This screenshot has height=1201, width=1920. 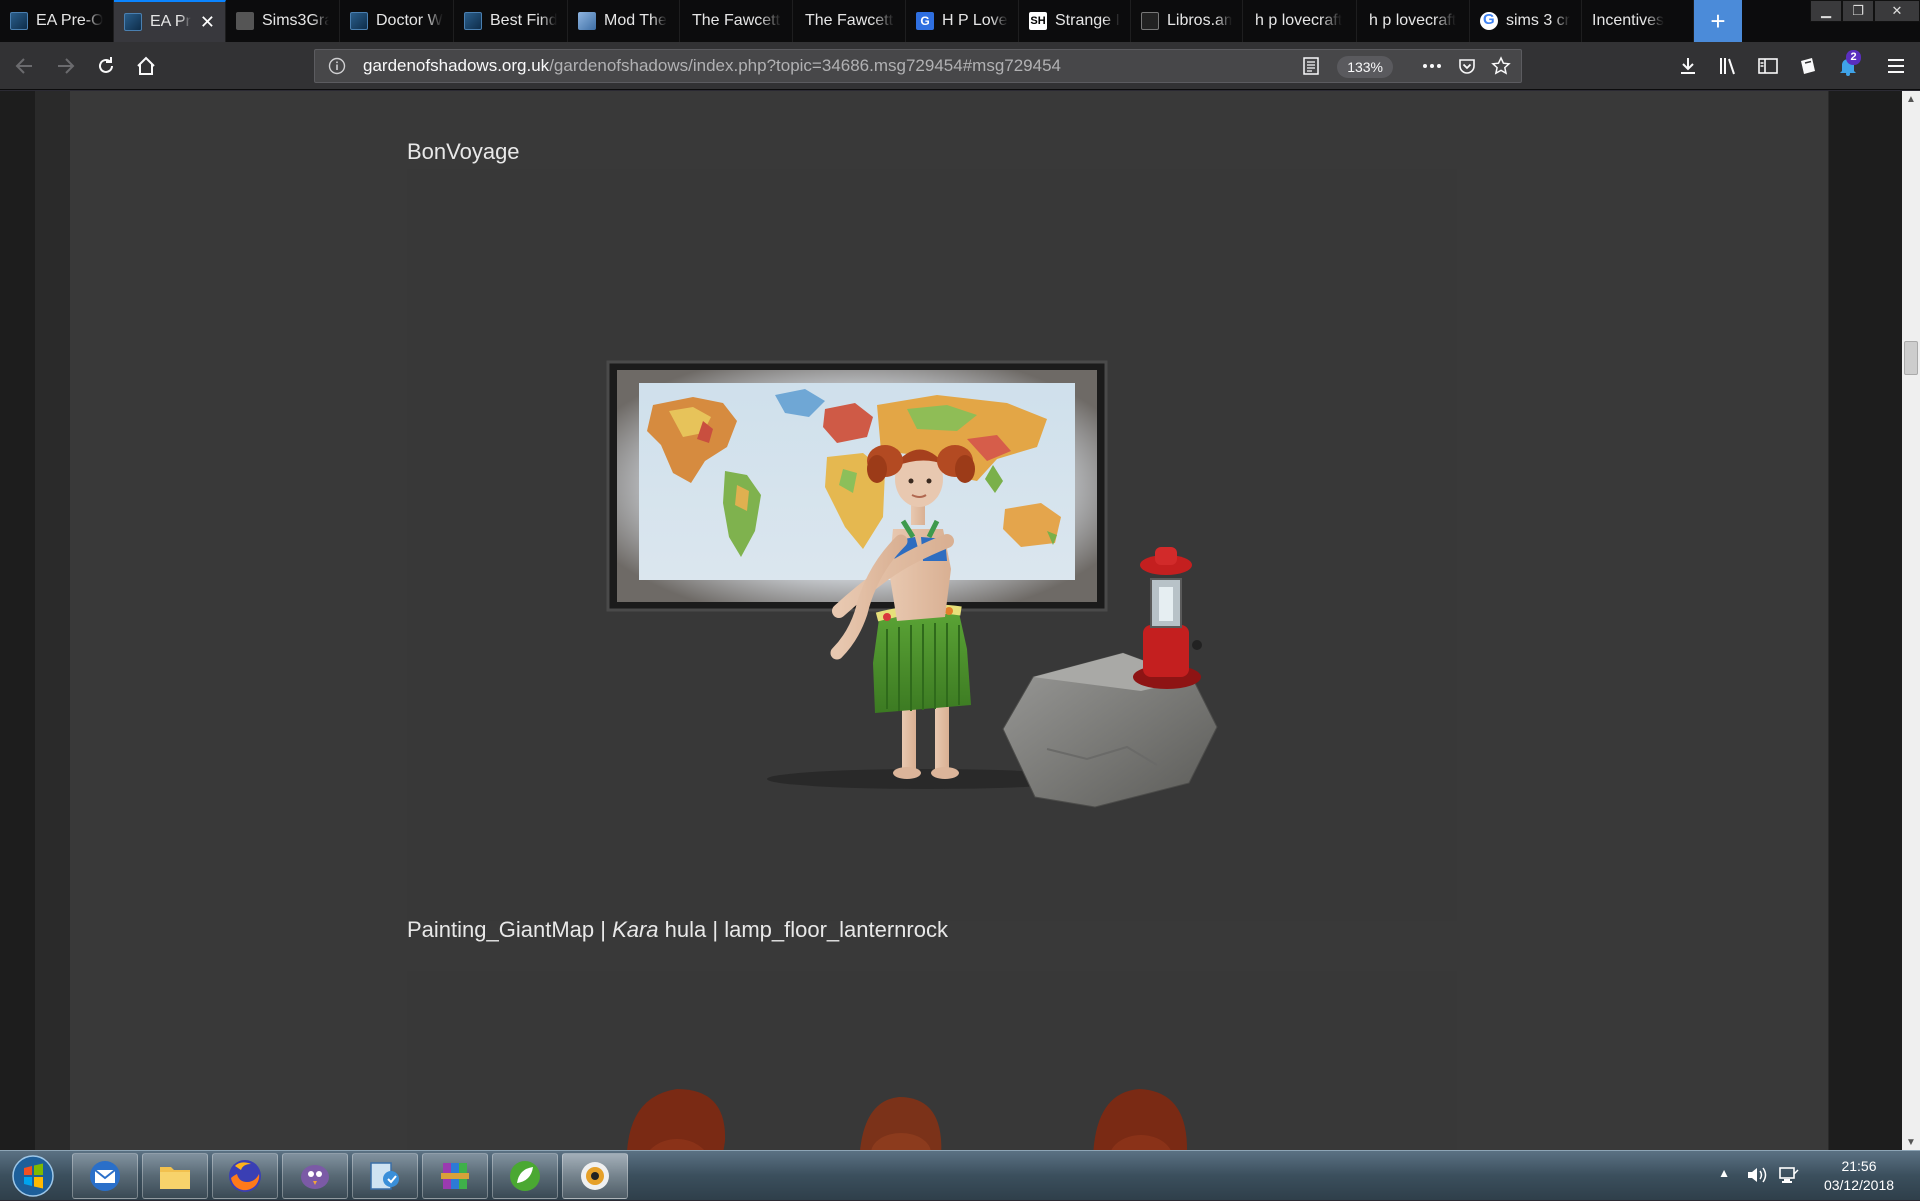 I want to click on reader-view-icon, so click(x=1311, y=68).